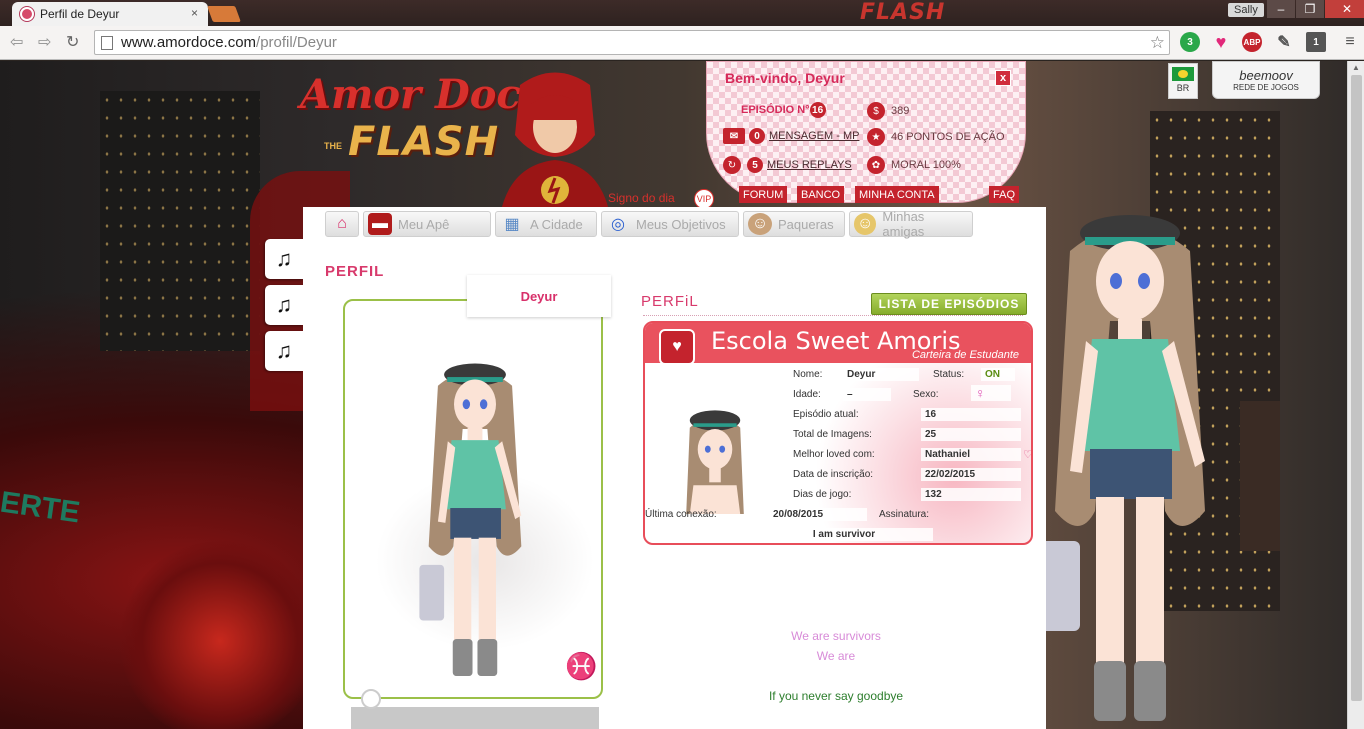 This screenshot has height=729, width=1364. I want to click on replays-label: MEUS REPLAYS, so click(809, 165).